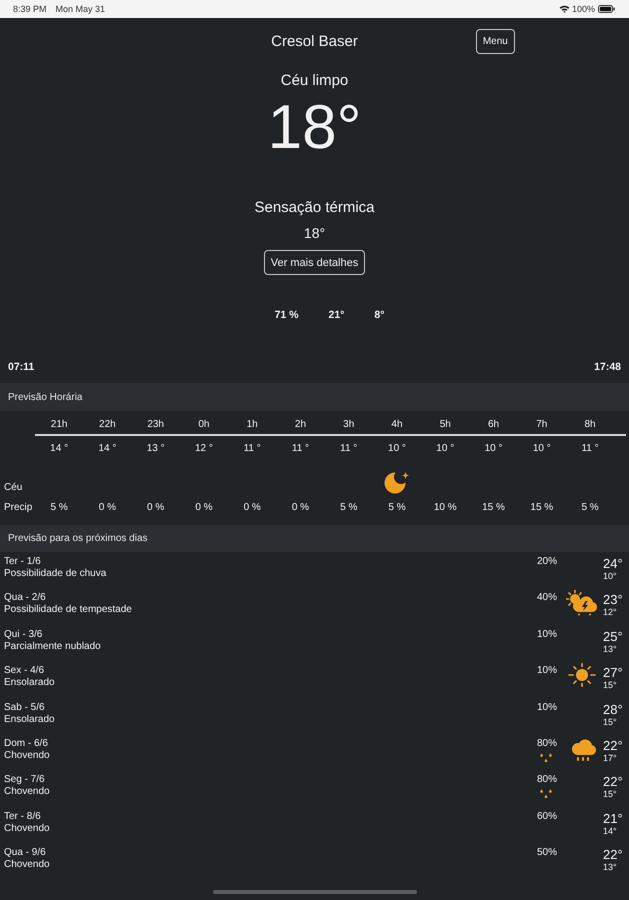 The image size is (629, 900). I want to click on hourly-temperature: 13 °, so click(155, 448).